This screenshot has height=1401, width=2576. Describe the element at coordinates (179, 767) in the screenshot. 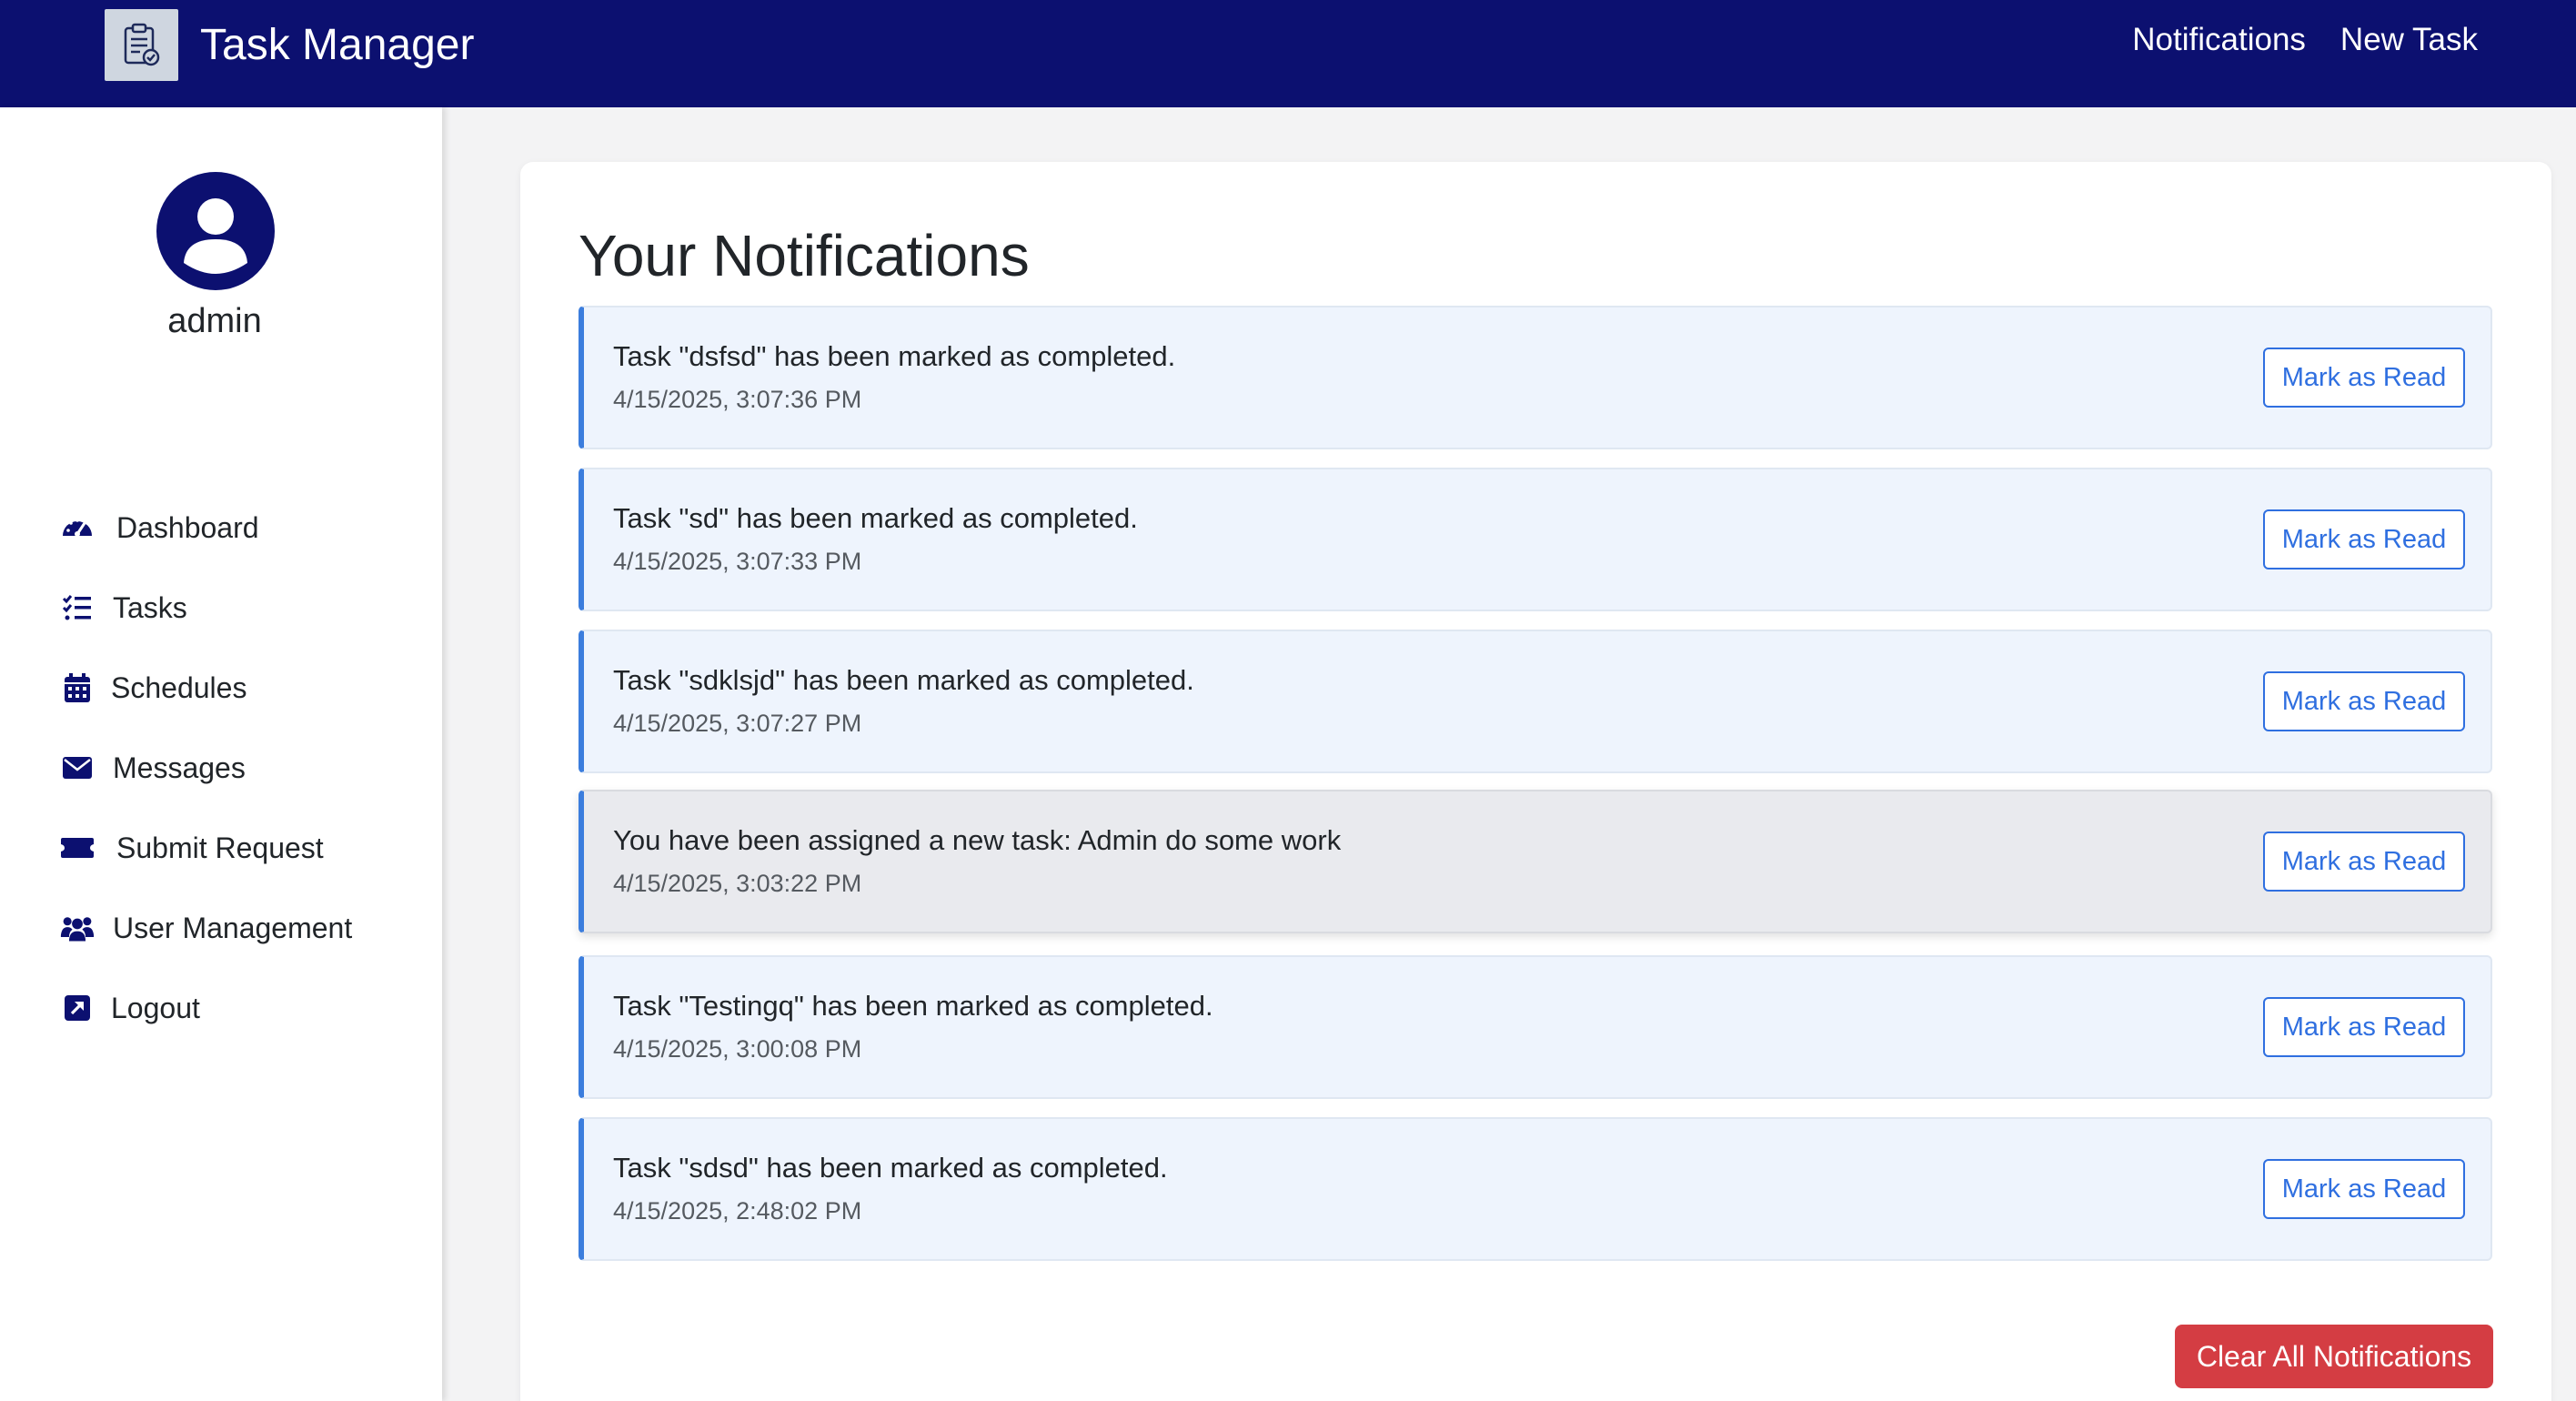

I see `sidebar-item-label: Messages` at that location.